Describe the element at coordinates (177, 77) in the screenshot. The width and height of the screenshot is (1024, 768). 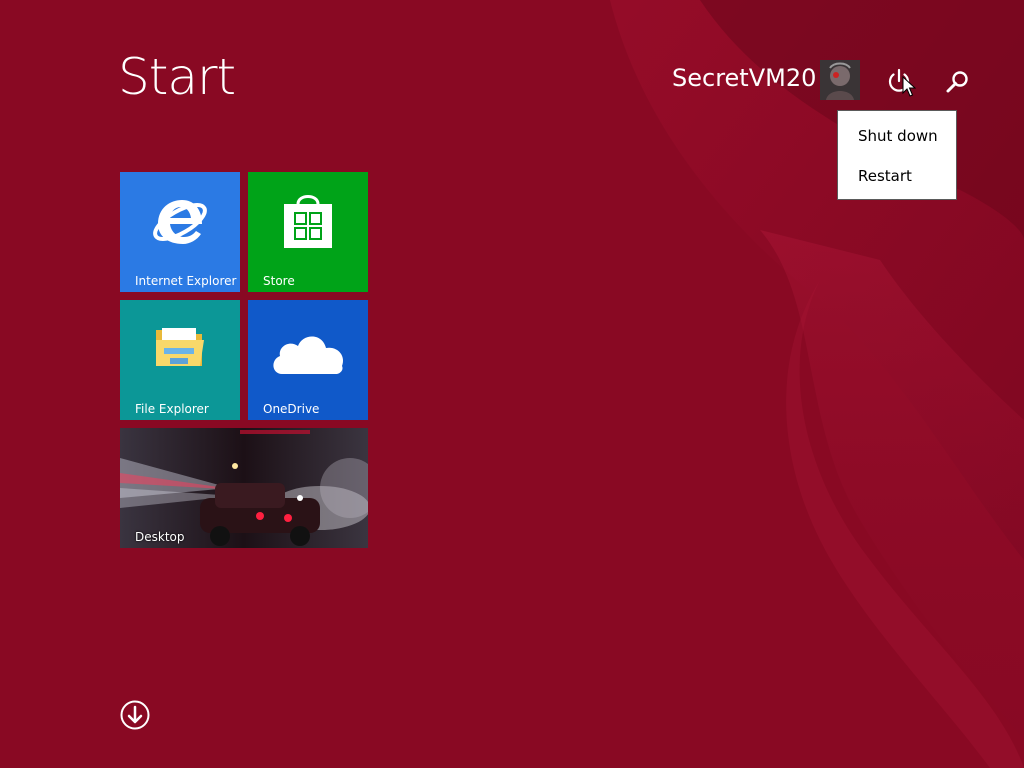
I see `start-title: Start` at that location.